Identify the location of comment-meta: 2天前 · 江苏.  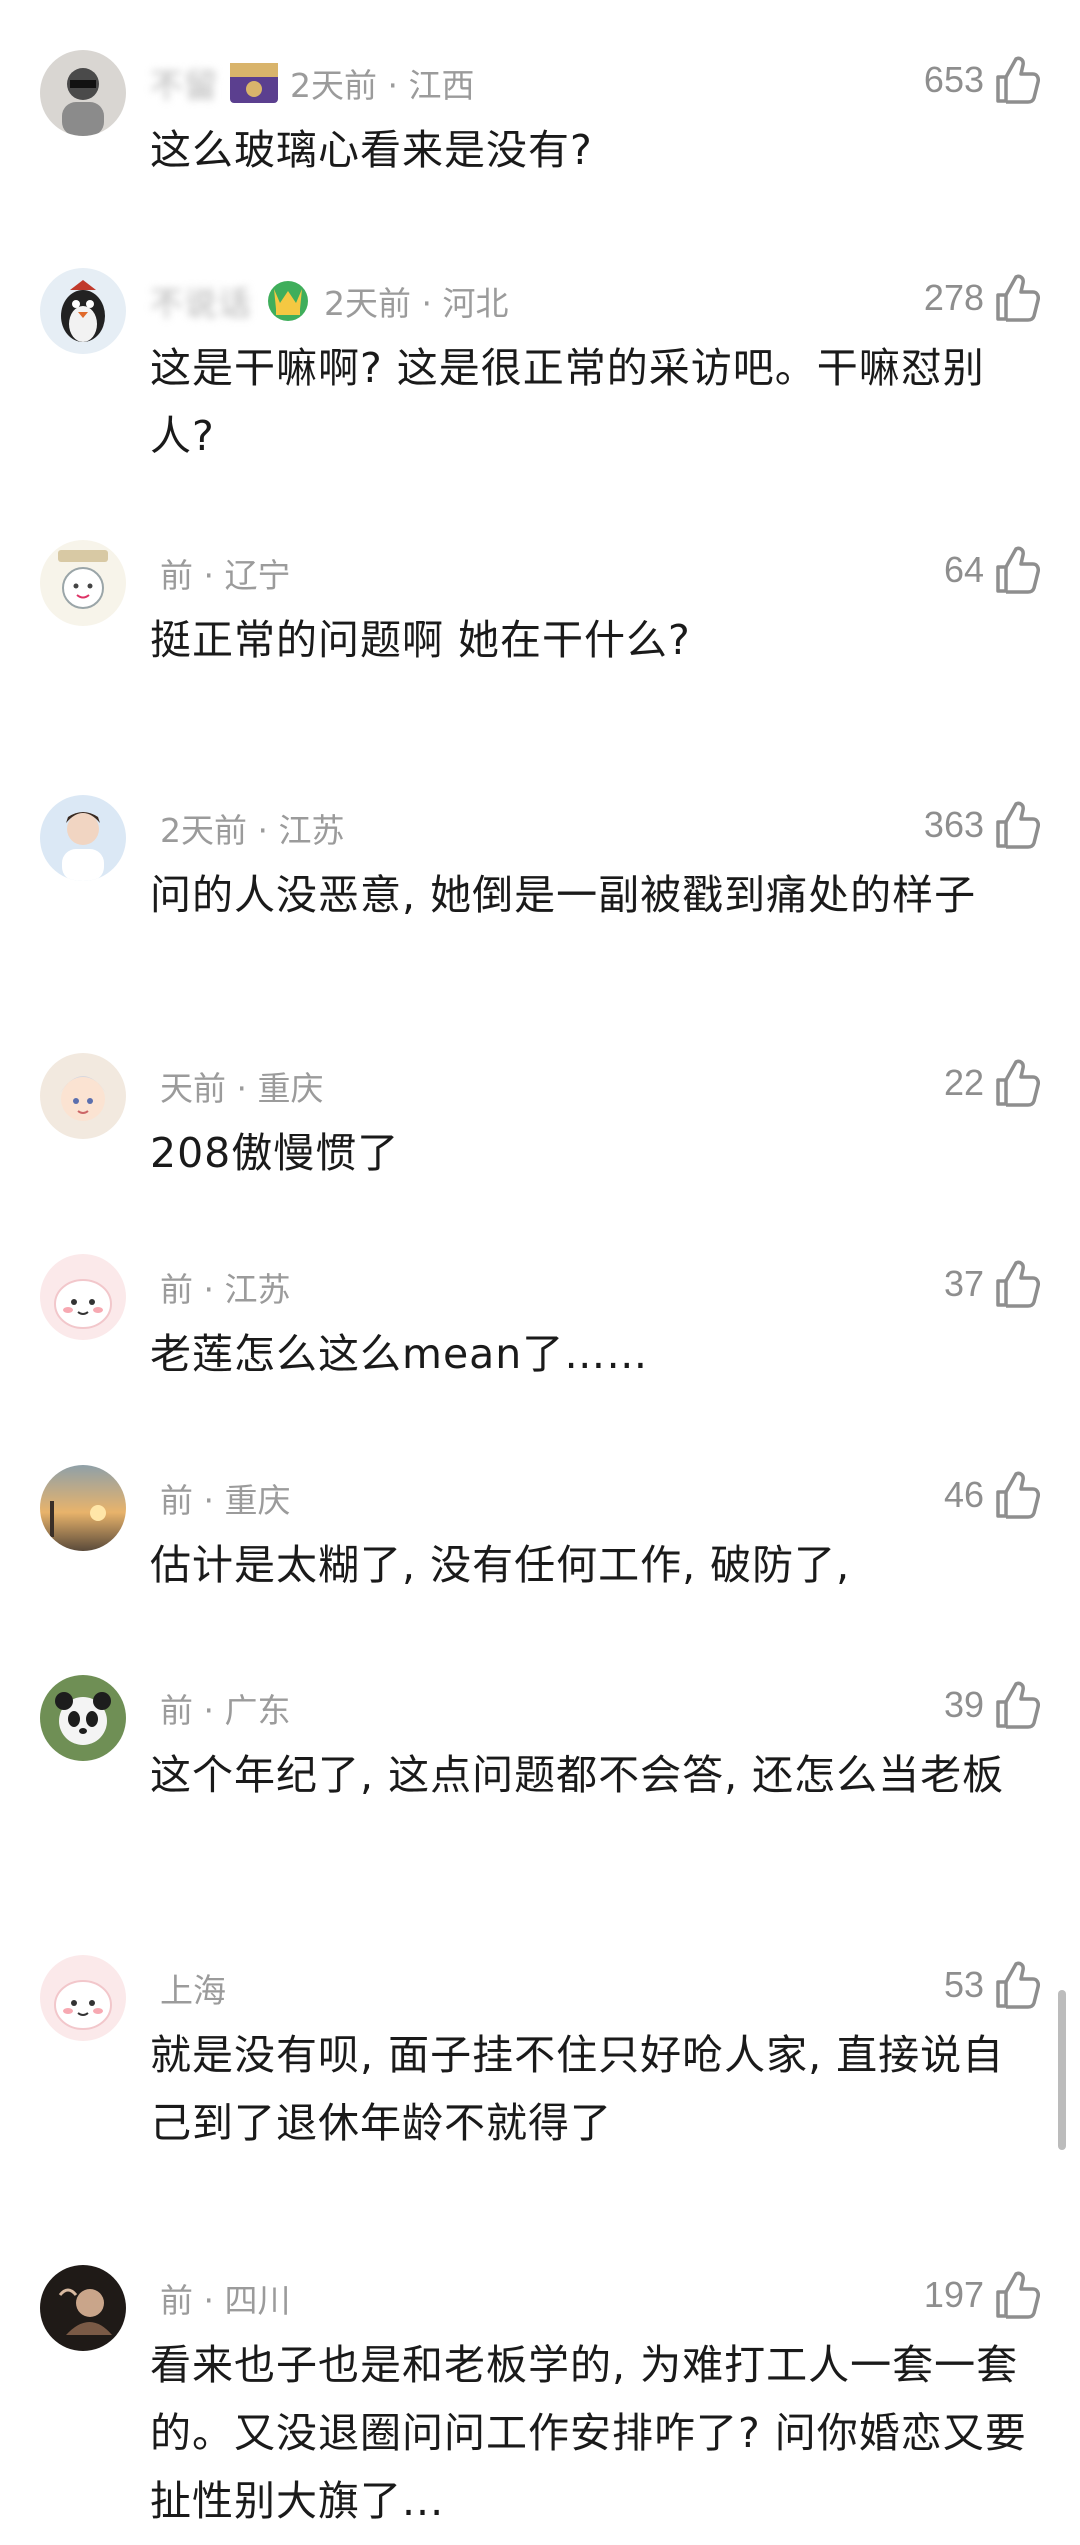
(247, 828).